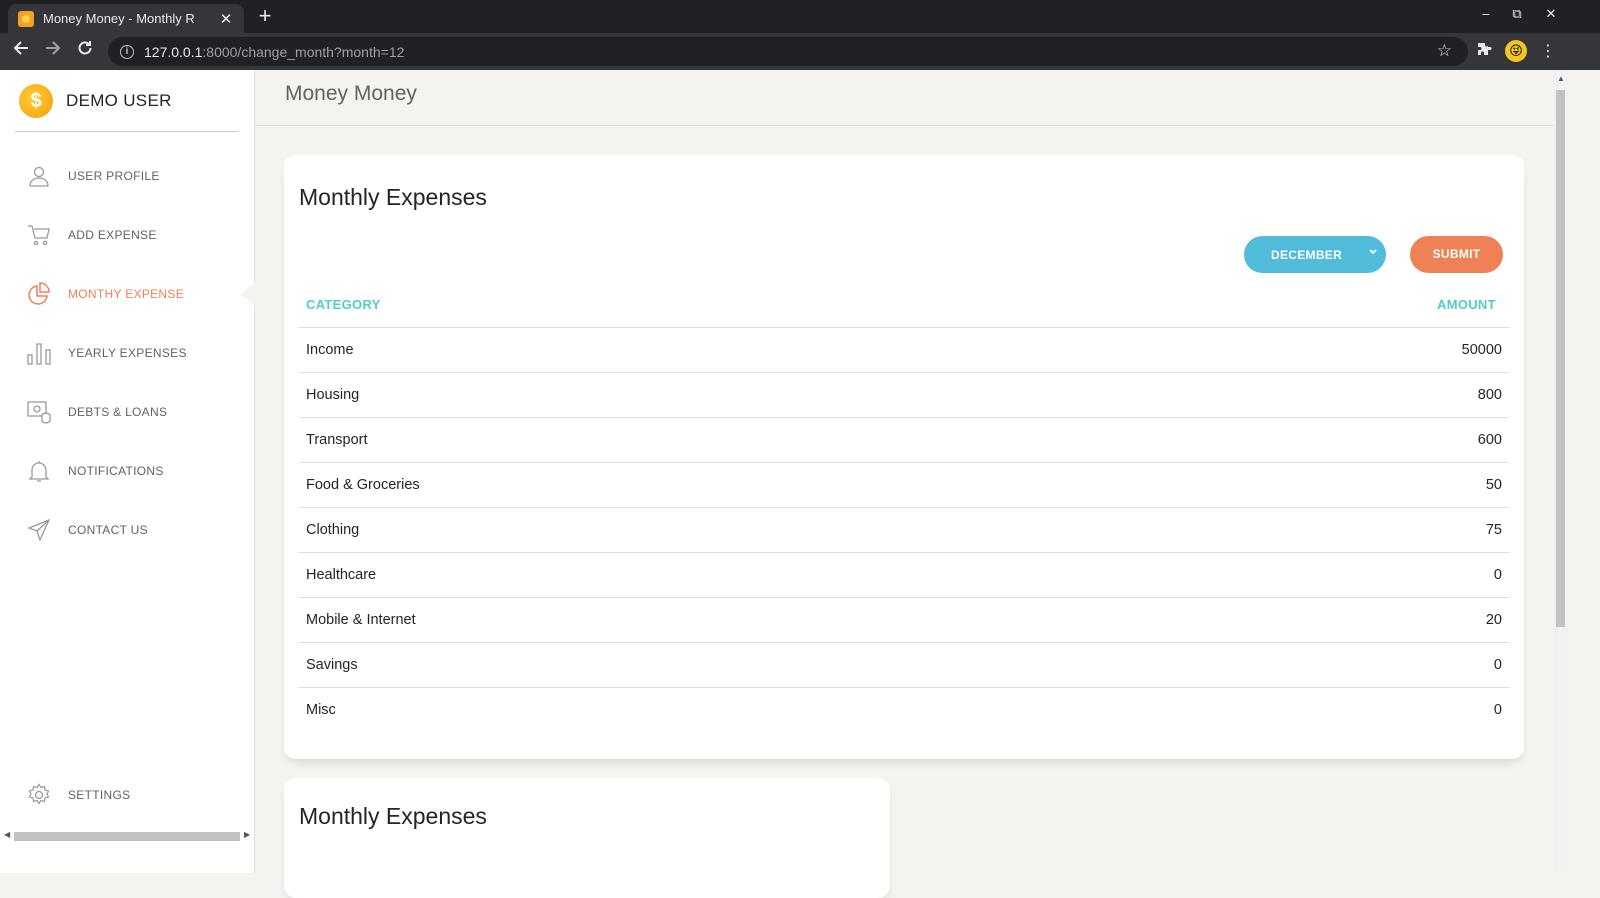 The width and height of the screenshot is (1600, 898). What do you see at coordinates (1516, 51) in the screenshot?
I see `profile-avatar-icon: 😜` at bounding box center [1516, 51].